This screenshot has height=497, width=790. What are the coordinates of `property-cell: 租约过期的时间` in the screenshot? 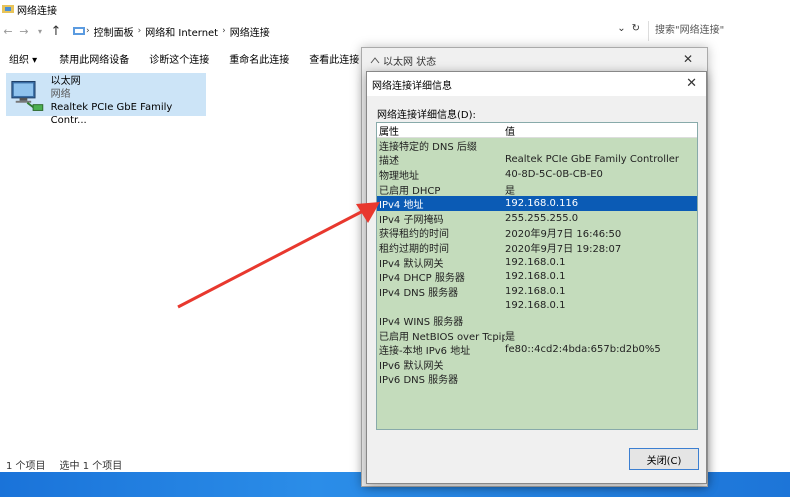 It's located at (414, 249).